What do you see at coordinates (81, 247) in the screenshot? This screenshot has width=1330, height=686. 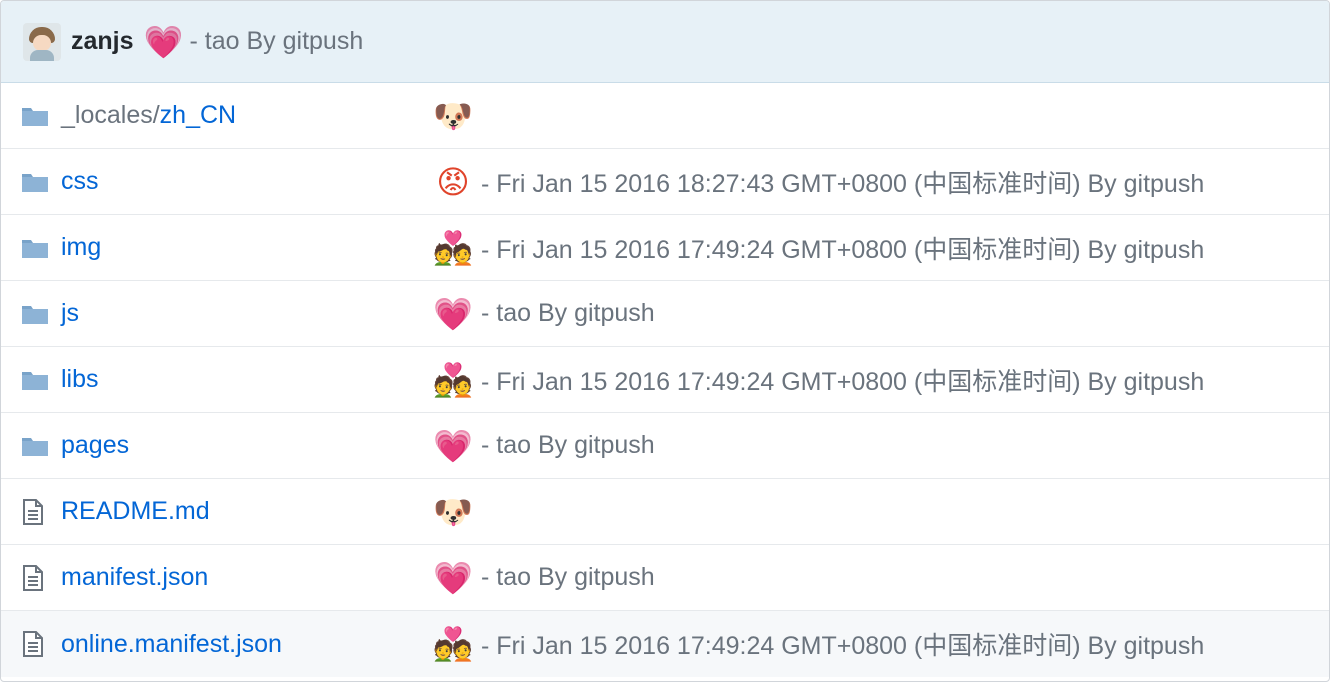 I see `file-link: img` at bounding box center [81, 247].